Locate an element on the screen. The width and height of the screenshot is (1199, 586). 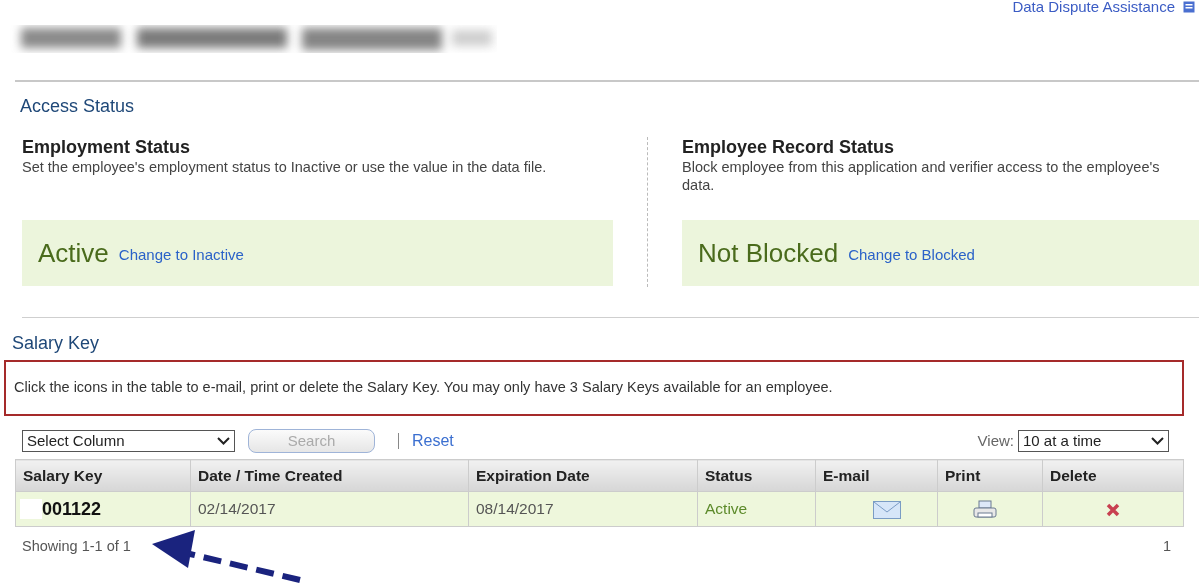
column-header: Salary Key is located at coordinates (103, 475).